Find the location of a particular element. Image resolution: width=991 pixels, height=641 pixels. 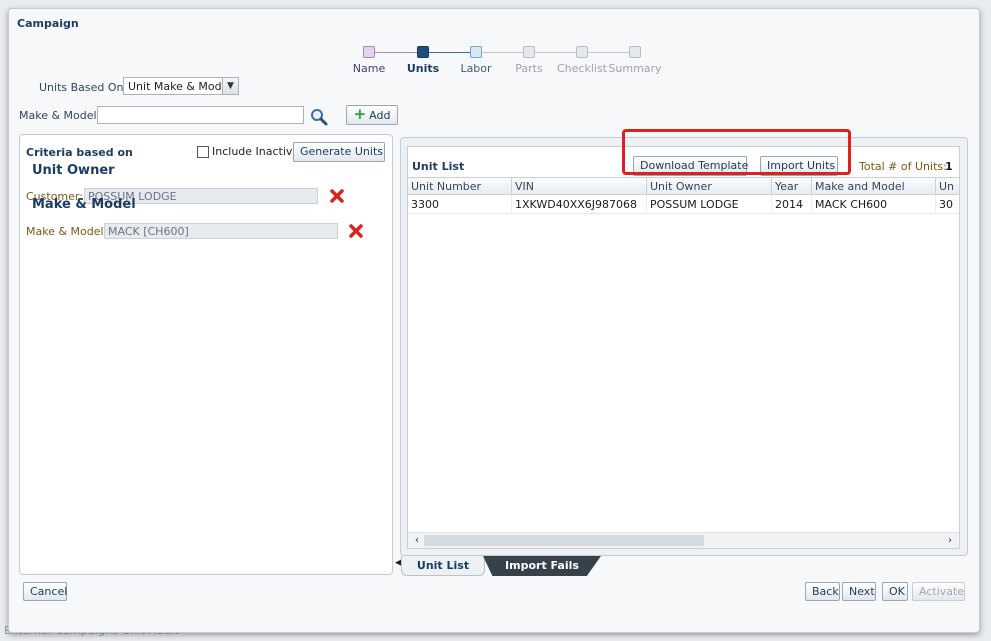

train-step-labor: Labor is located at coordinates (476, 59).